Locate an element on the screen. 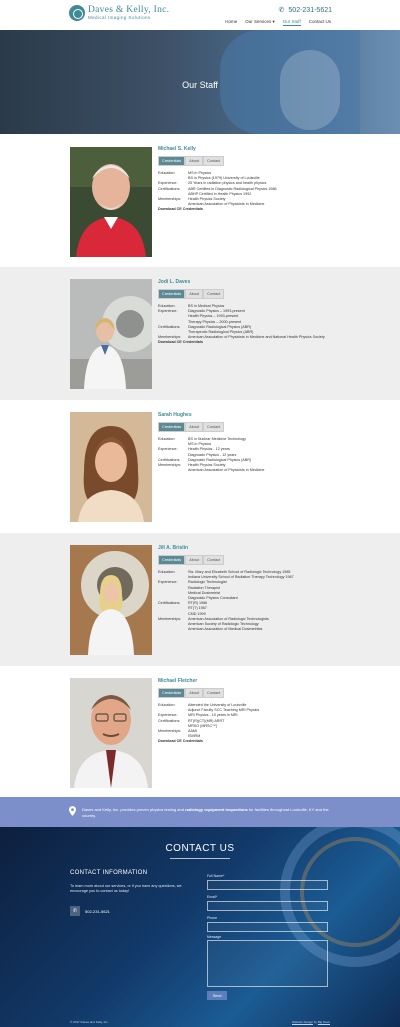  message-textarea is located at coordinates (267, 963).